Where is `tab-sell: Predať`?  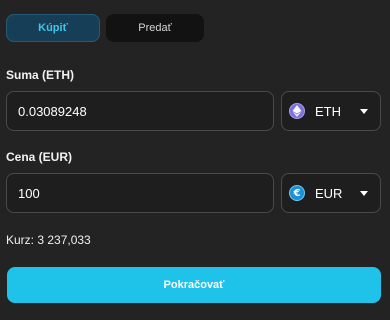
tab-sell: Predať is located at coordinates (155, 28).